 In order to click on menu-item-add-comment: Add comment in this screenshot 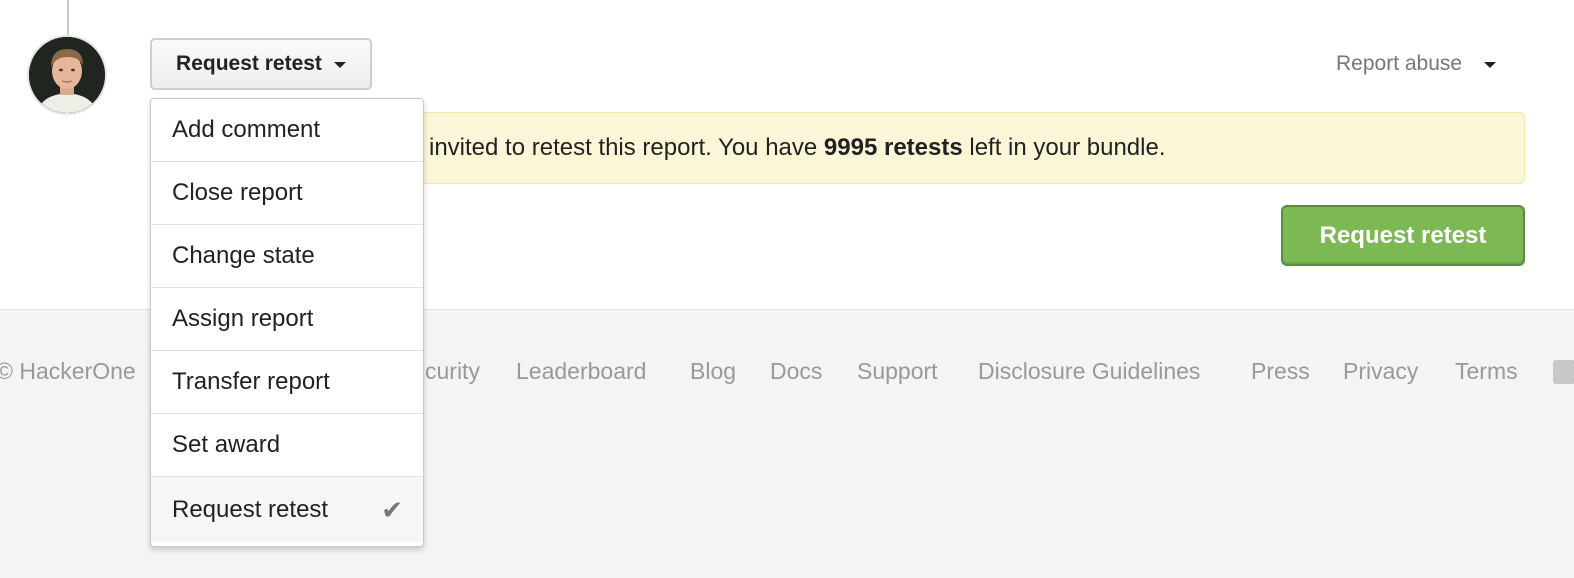, I will do `click(287, 130)`.